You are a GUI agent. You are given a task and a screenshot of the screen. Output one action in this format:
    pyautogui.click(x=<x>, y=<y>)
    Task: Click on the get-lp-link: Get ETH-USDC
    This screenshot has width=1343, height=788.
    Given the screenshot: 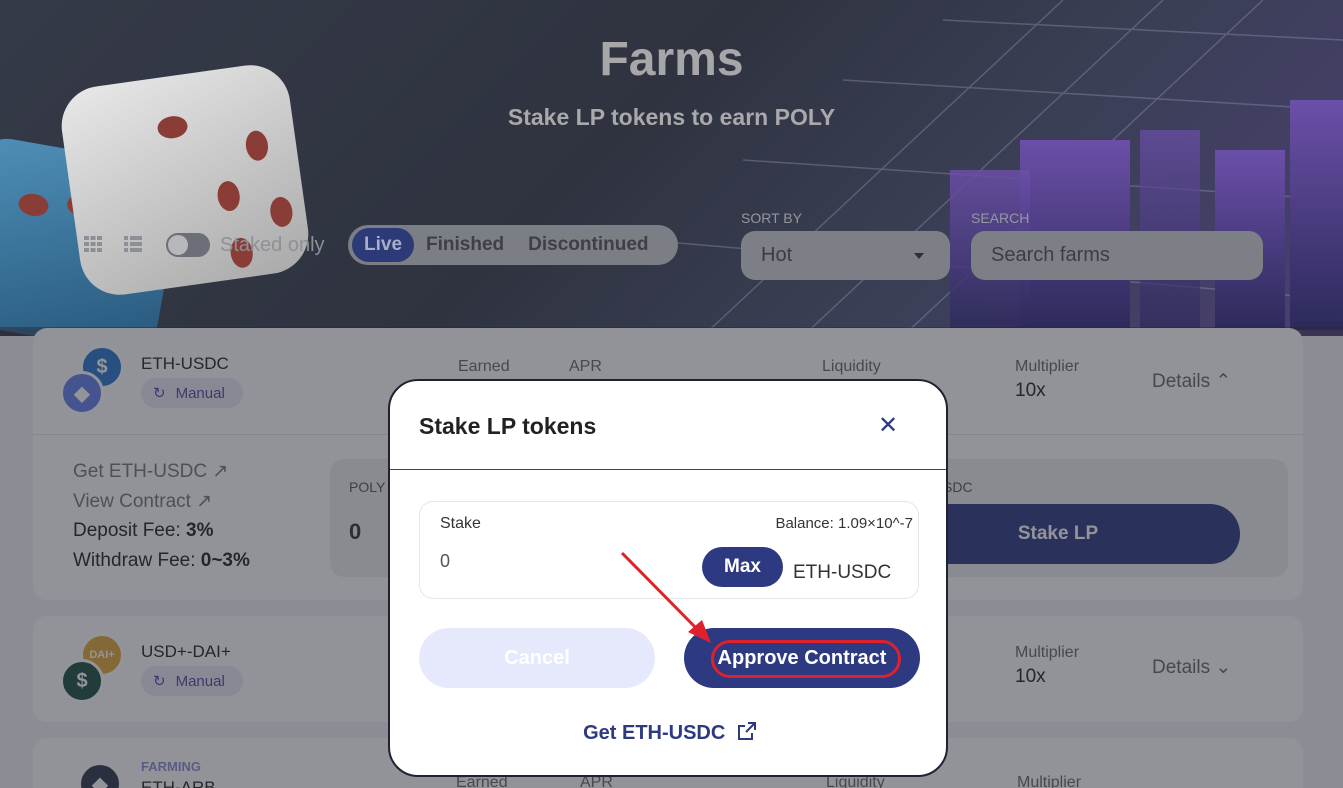 What is the action you would take?
    pyautogui.click(x=668, y=733)
    